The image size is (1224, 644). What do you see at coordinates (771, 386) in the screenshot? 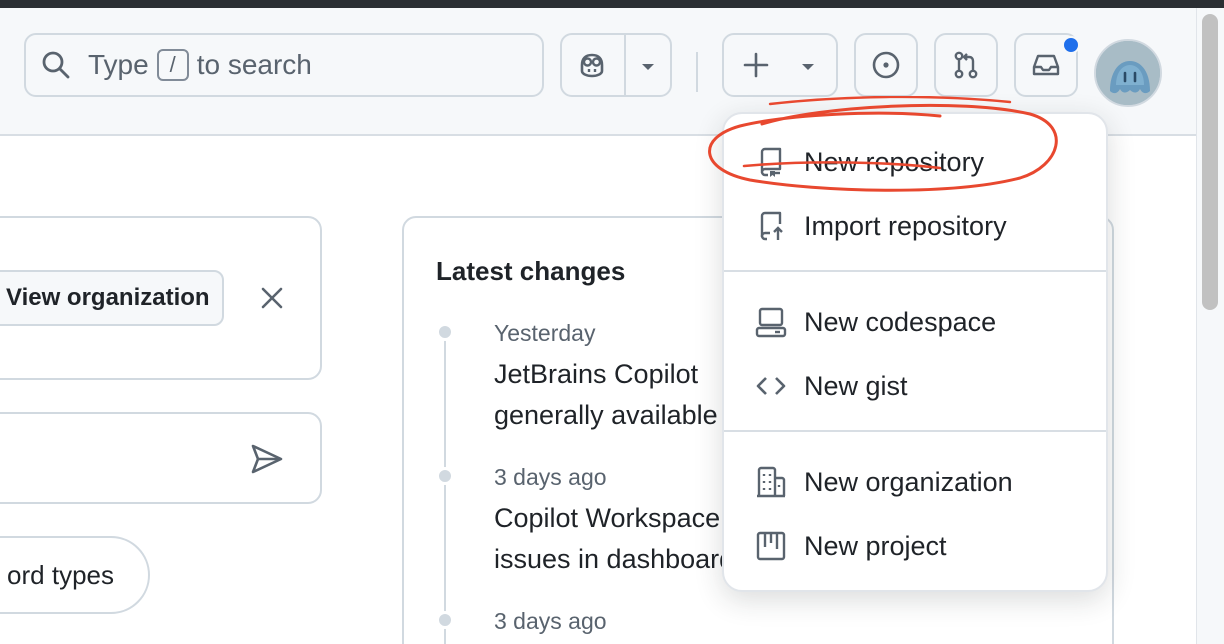
I see `code-icon` at bounding box center [771, 386].